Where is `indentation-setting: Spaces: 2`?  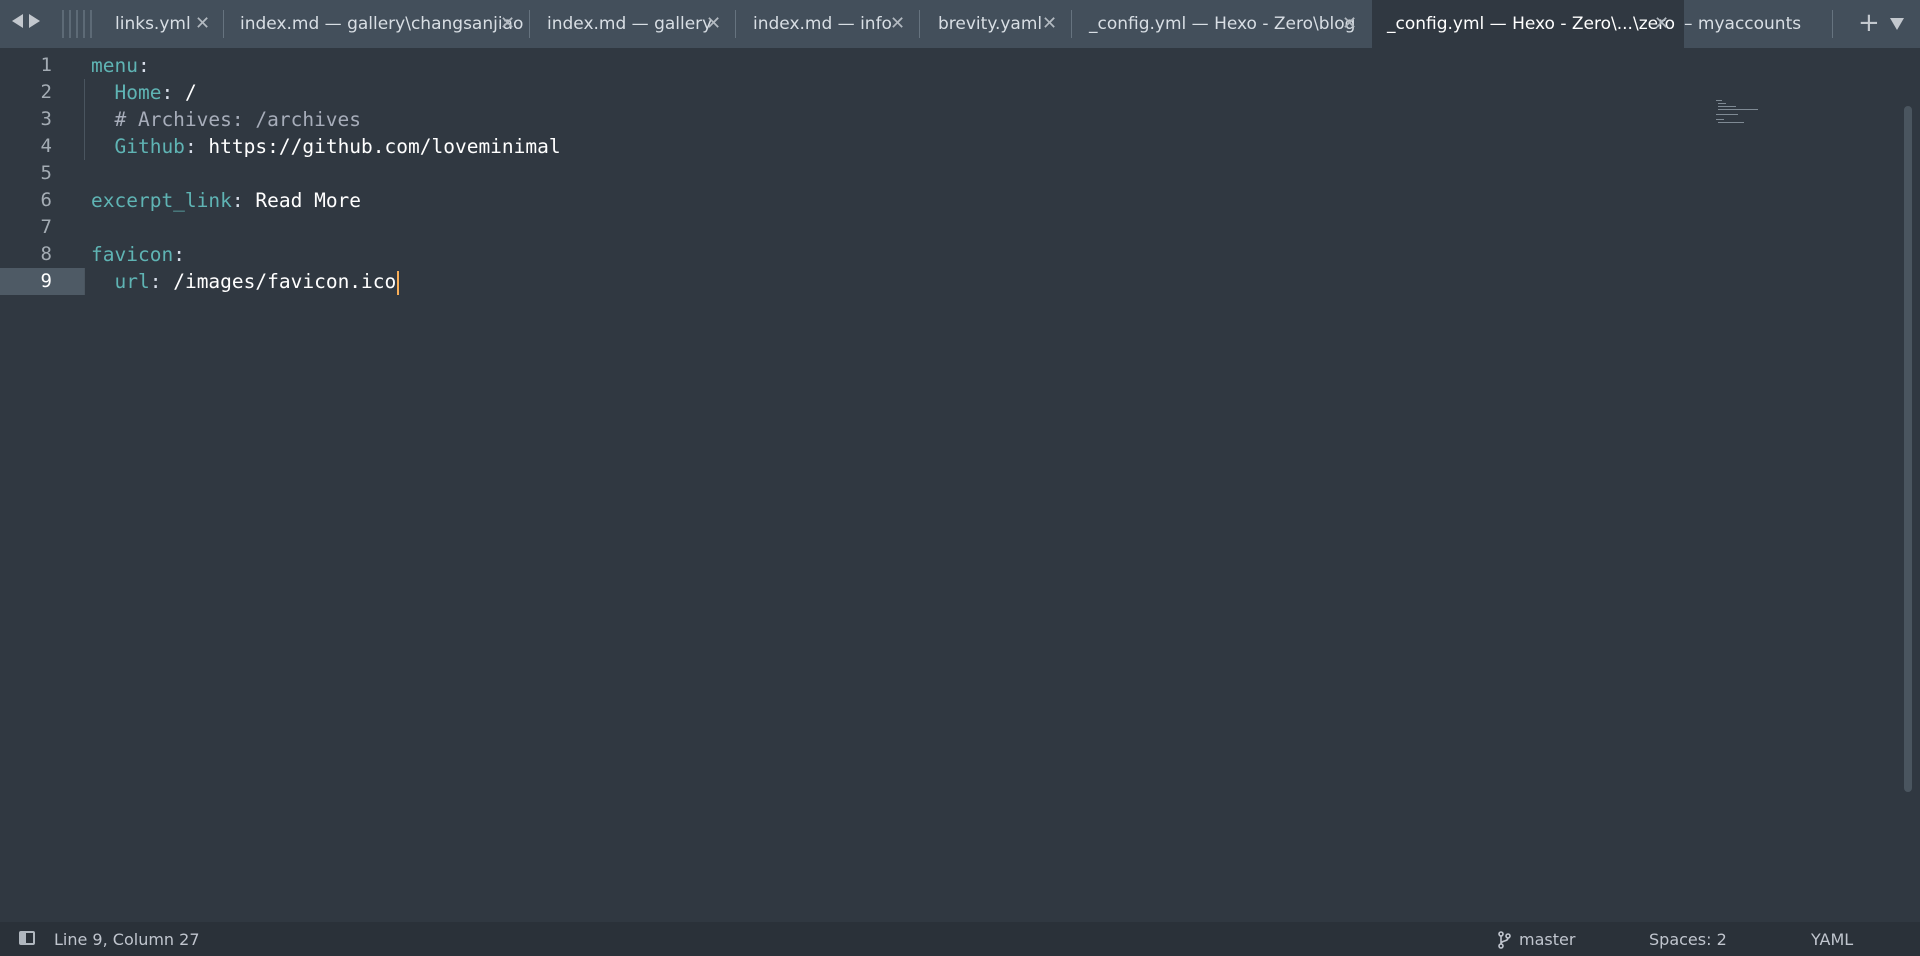
indentation-setting: Spaces: 2 is located at coordinates (1688, 939).